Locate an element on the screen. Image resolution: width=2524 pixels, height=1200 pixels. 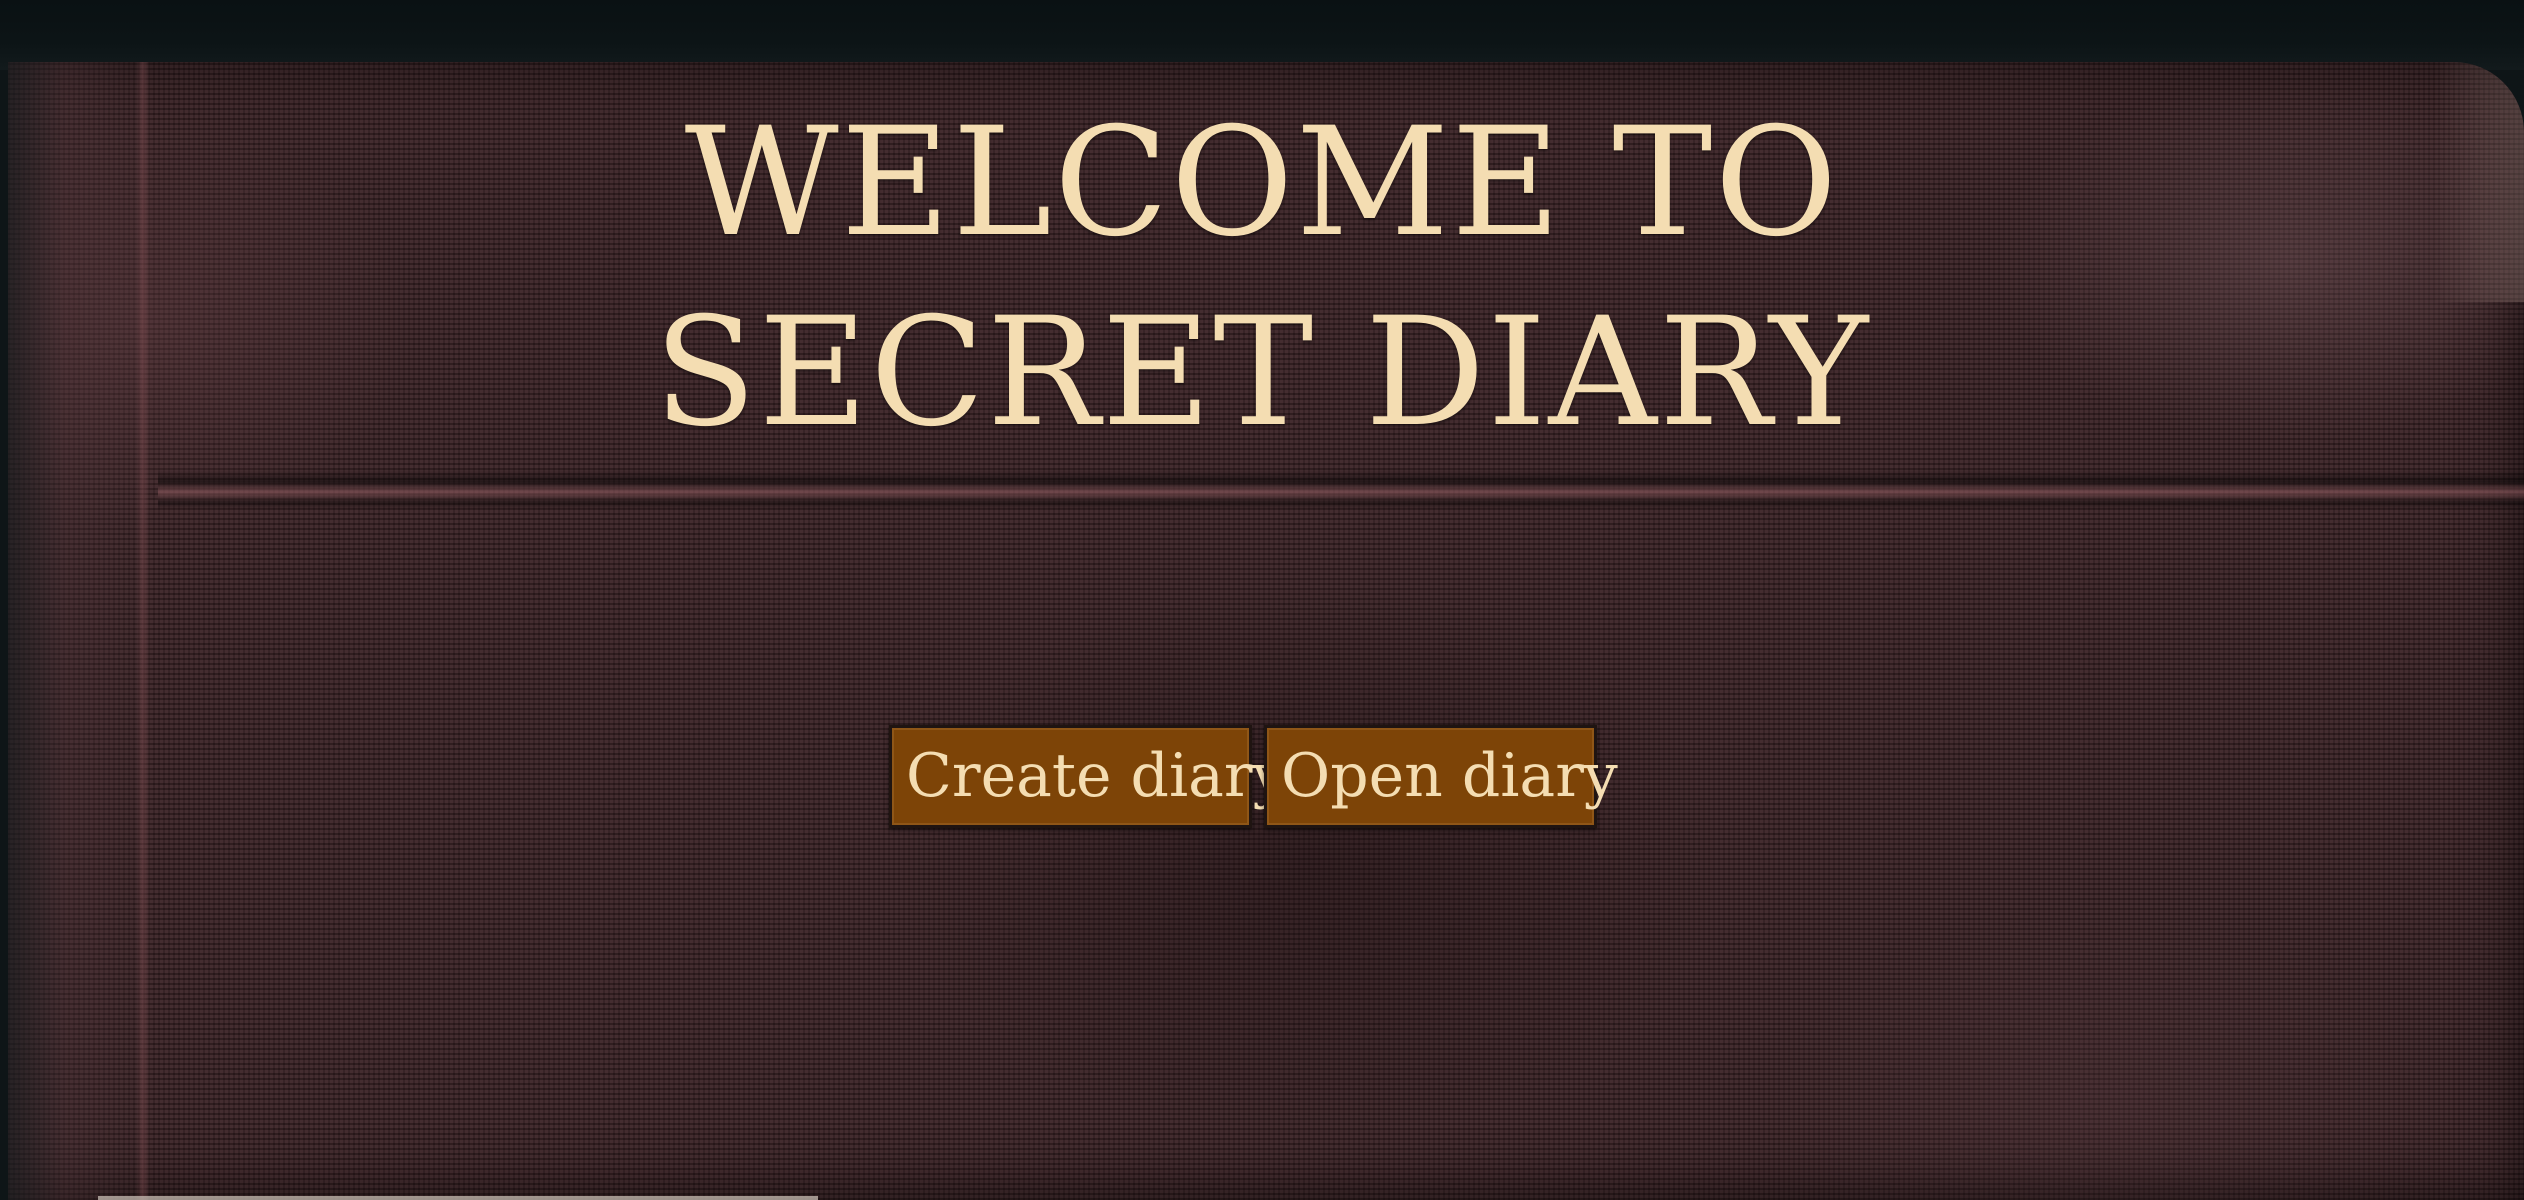
cover-horizontal-ridge is located at coordinates (1341, 490).